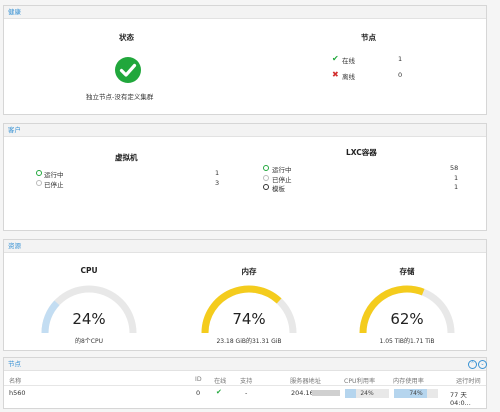 This screenshot has height=412, width=500. What do you see at coordinates (278, 189) in the screenshot?
I see `lxc-template-label: 模板` at bounding box center [278, 189].